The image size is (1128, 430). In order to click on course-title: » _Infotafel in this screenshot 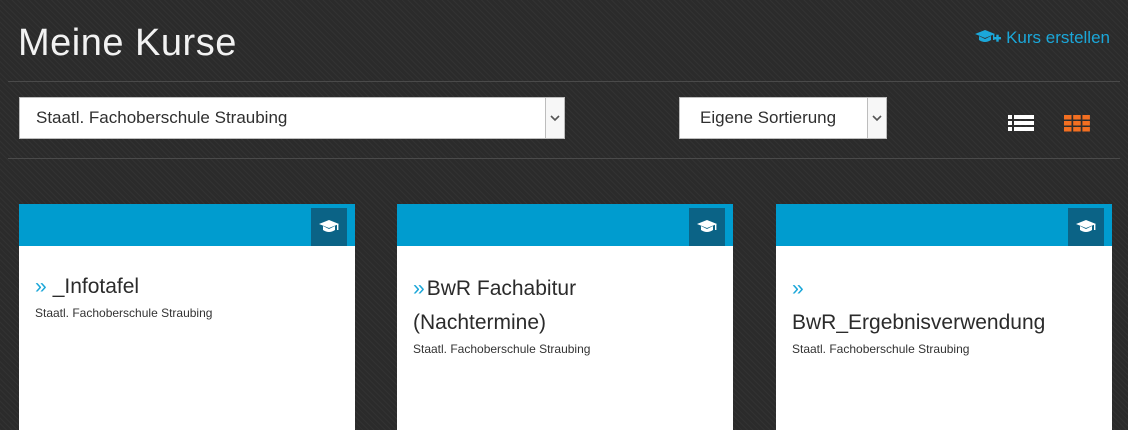, I will do `click(187, 287)`.